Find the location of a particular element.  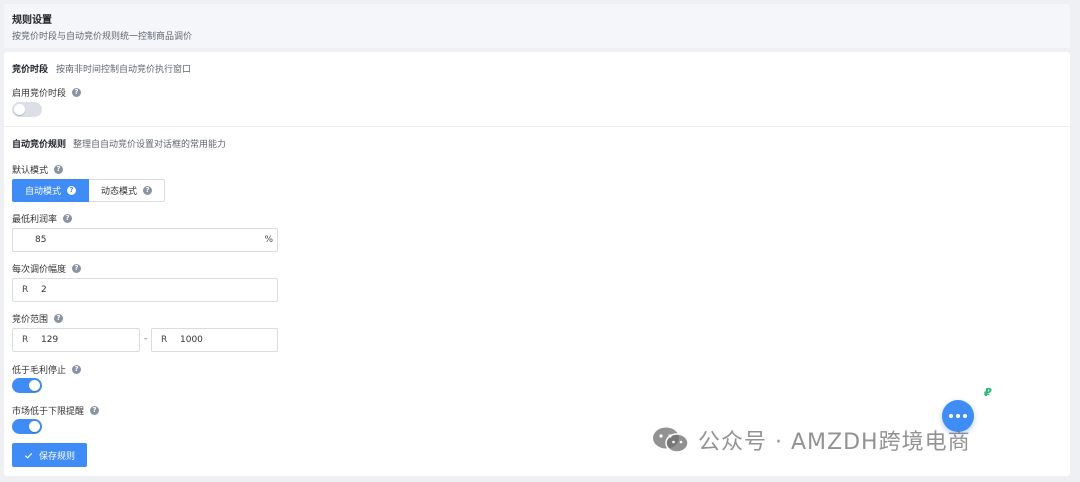

section-divider is located at coordinates (537, 126).